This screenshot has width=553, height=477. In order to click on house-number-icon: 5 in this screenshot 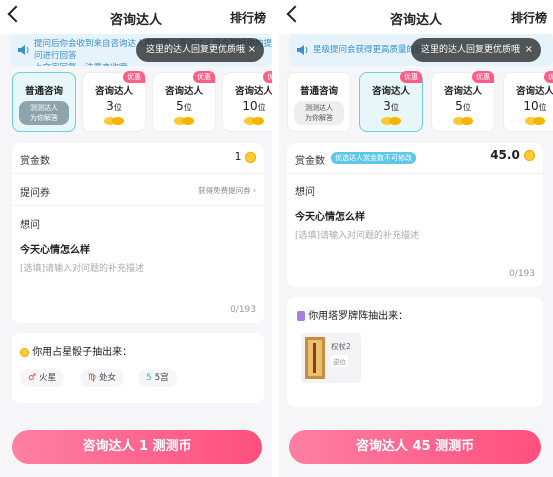, I will do `click(149, 378)`.